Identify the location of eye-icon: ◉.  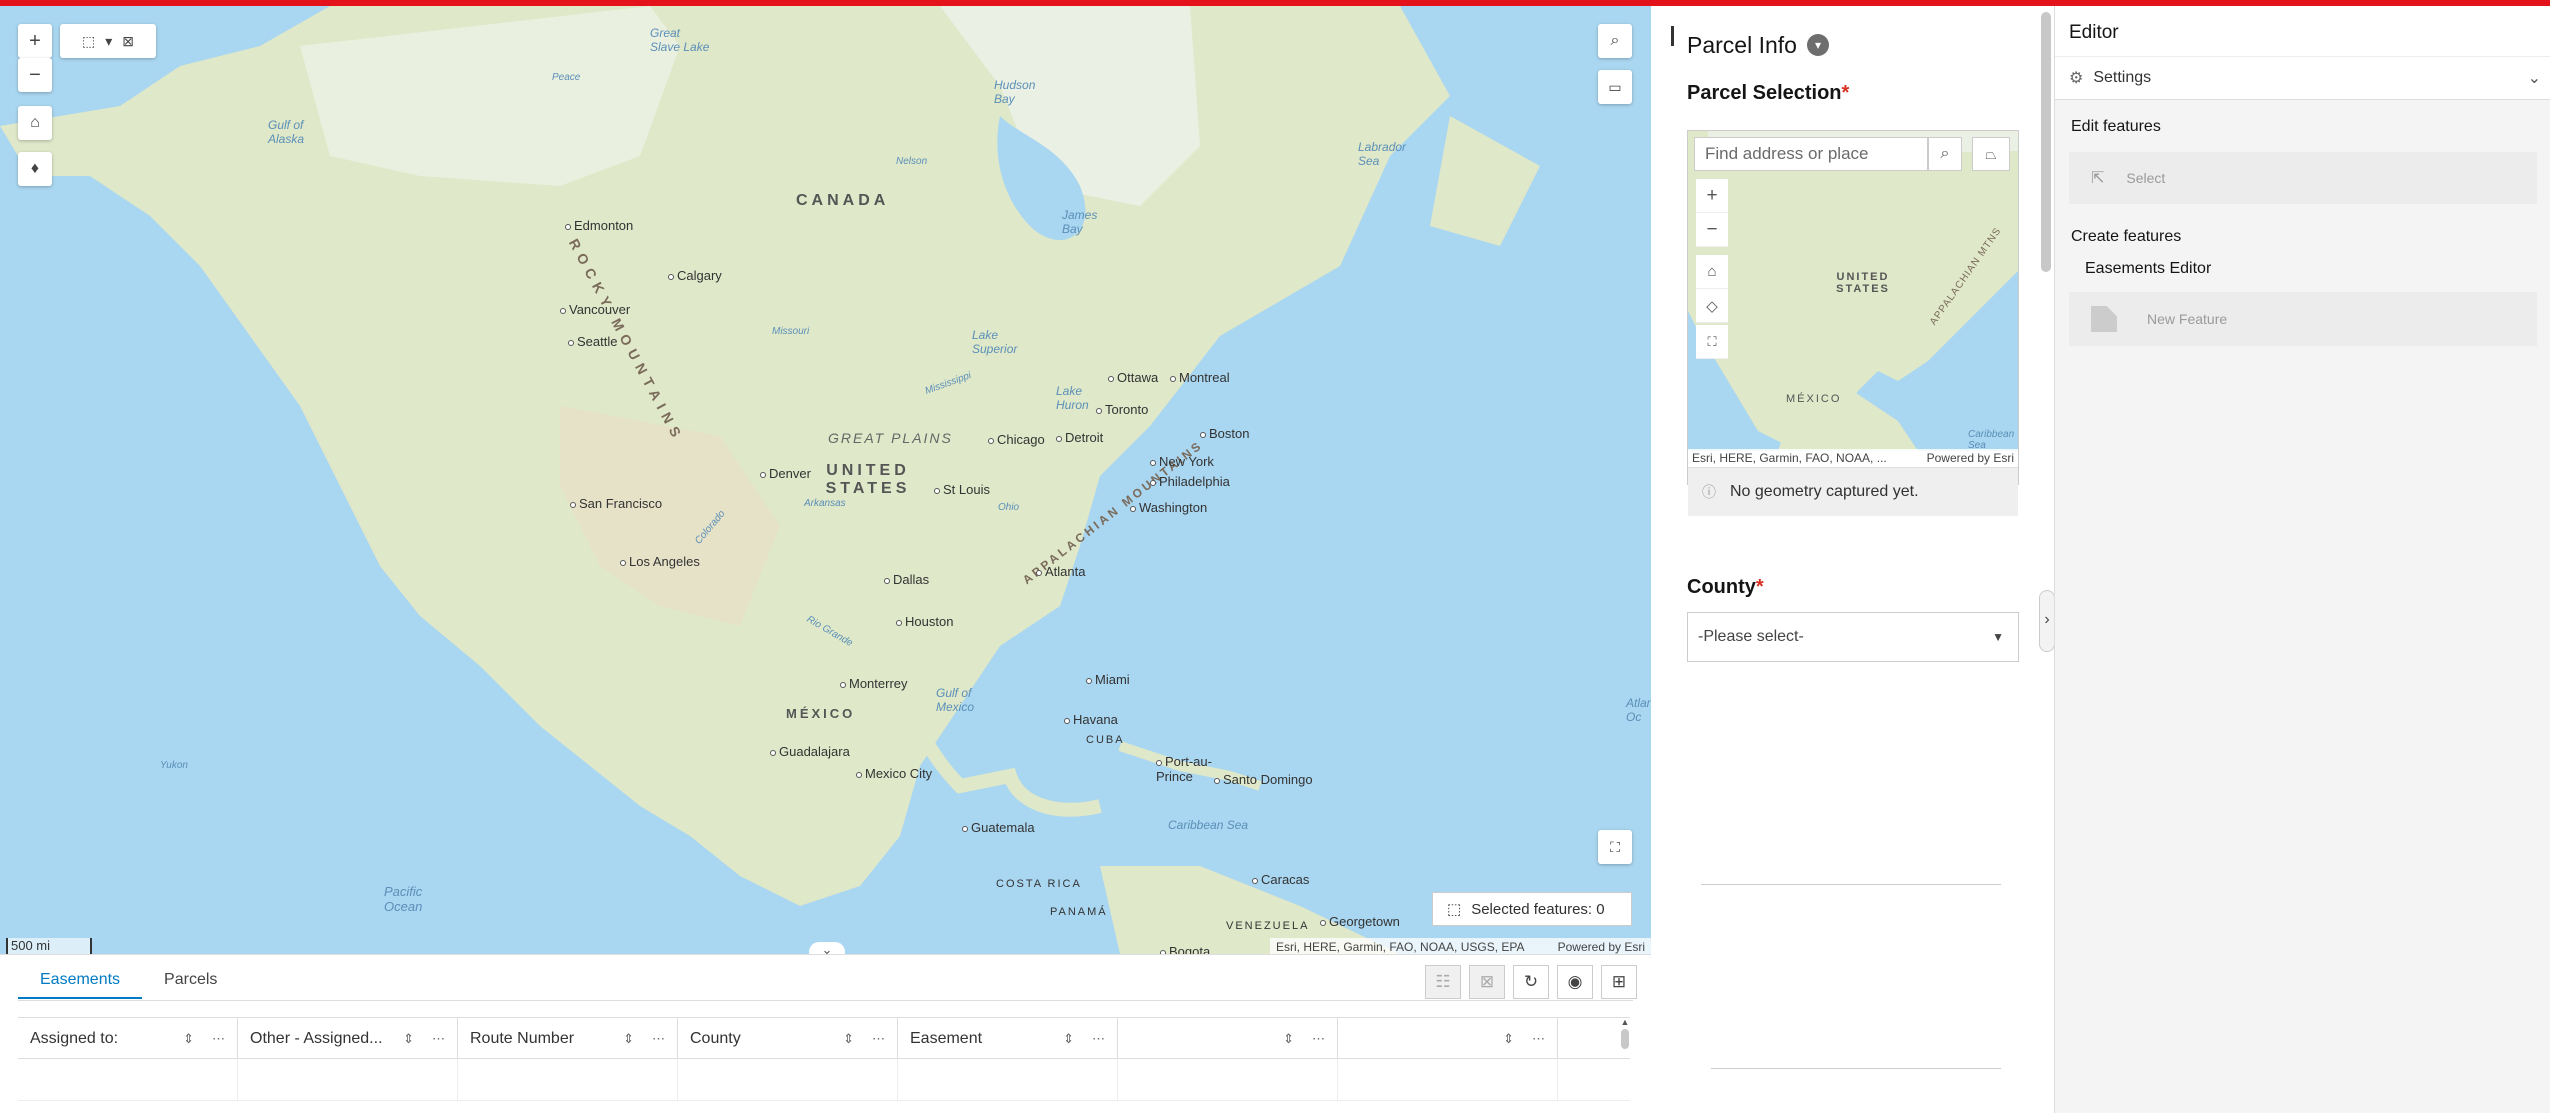
(1575, 981).